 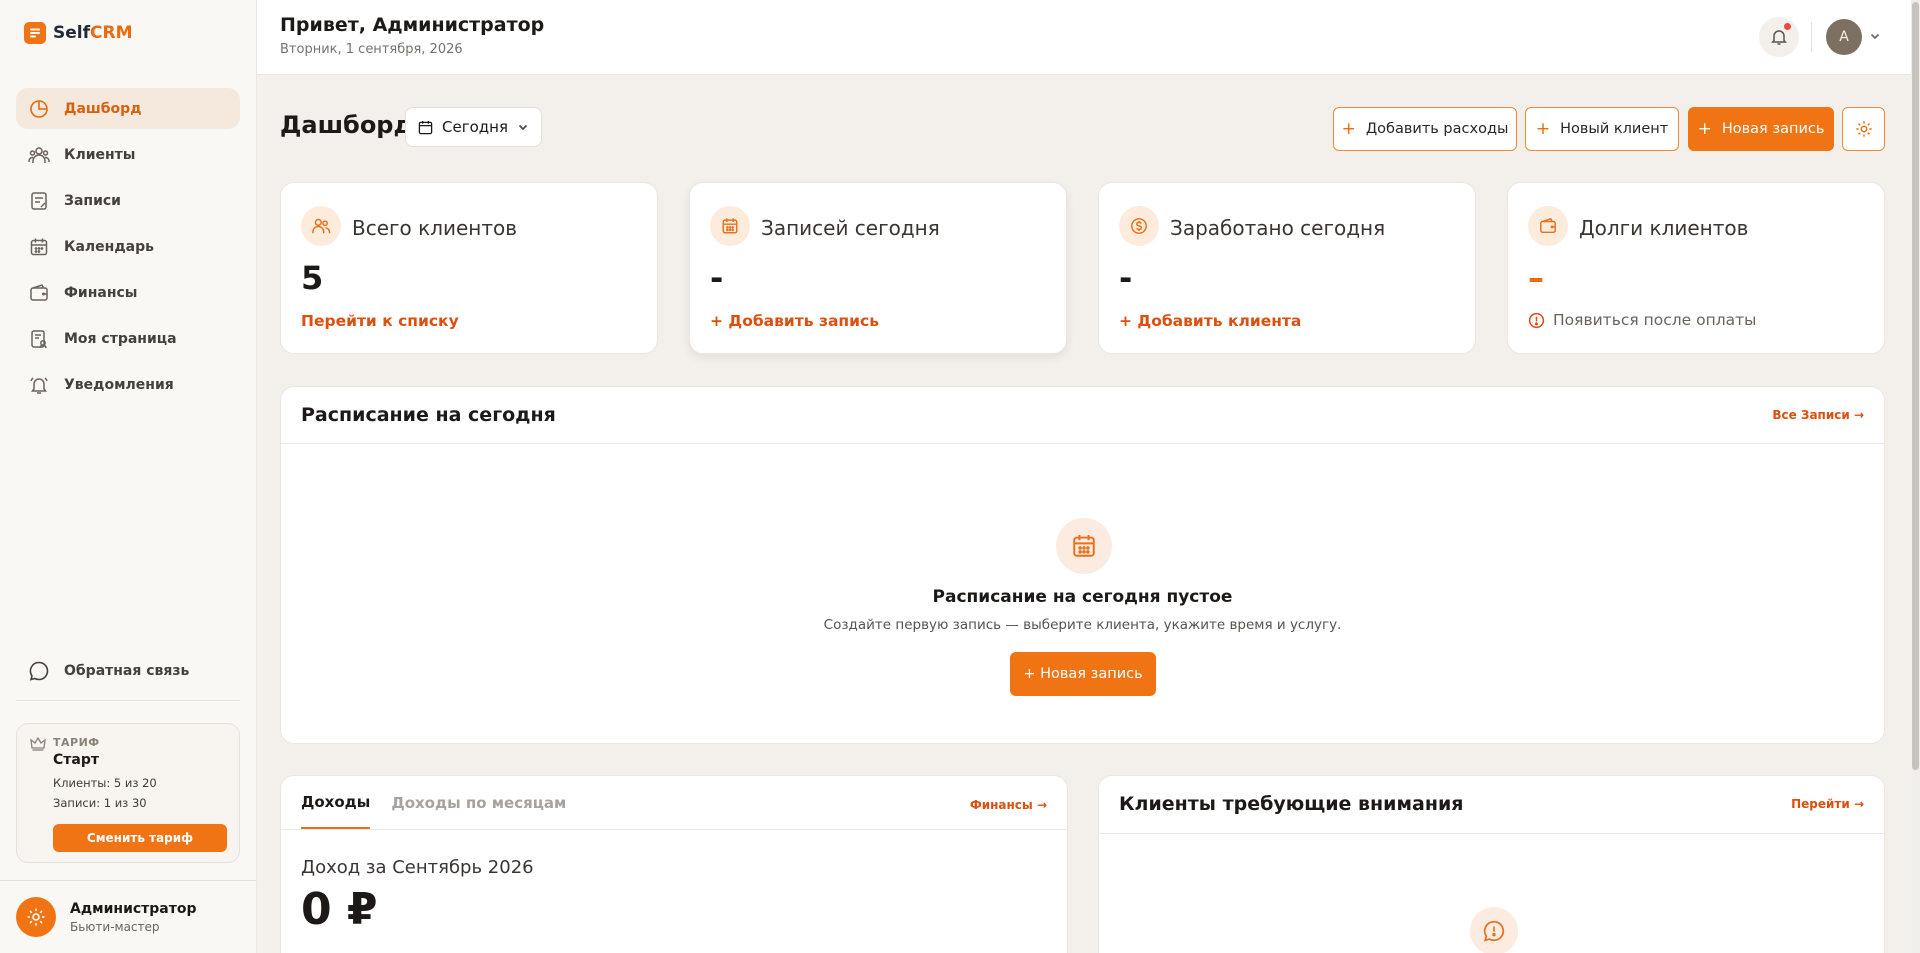 I want to click on period-value: Сегодня, so click(x=475, y=127).